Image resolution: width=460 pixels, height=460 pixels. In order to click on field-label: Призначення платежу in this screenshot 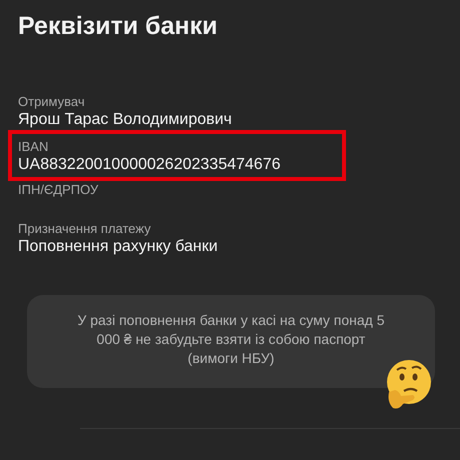, I will do `click(85, 228)`.